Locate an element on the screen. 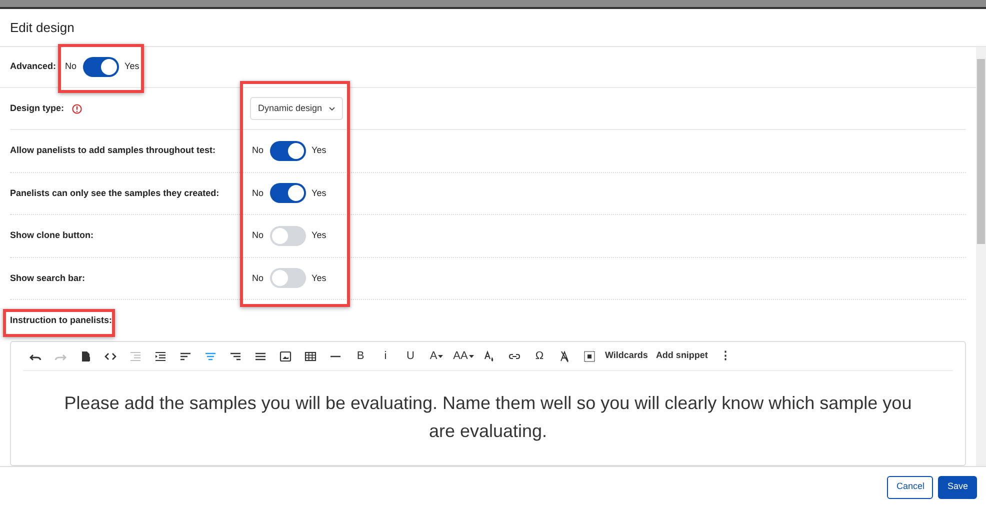 This screenshot has width=986, height=507. toolbar-button: U is located at coordinates (410, 356).